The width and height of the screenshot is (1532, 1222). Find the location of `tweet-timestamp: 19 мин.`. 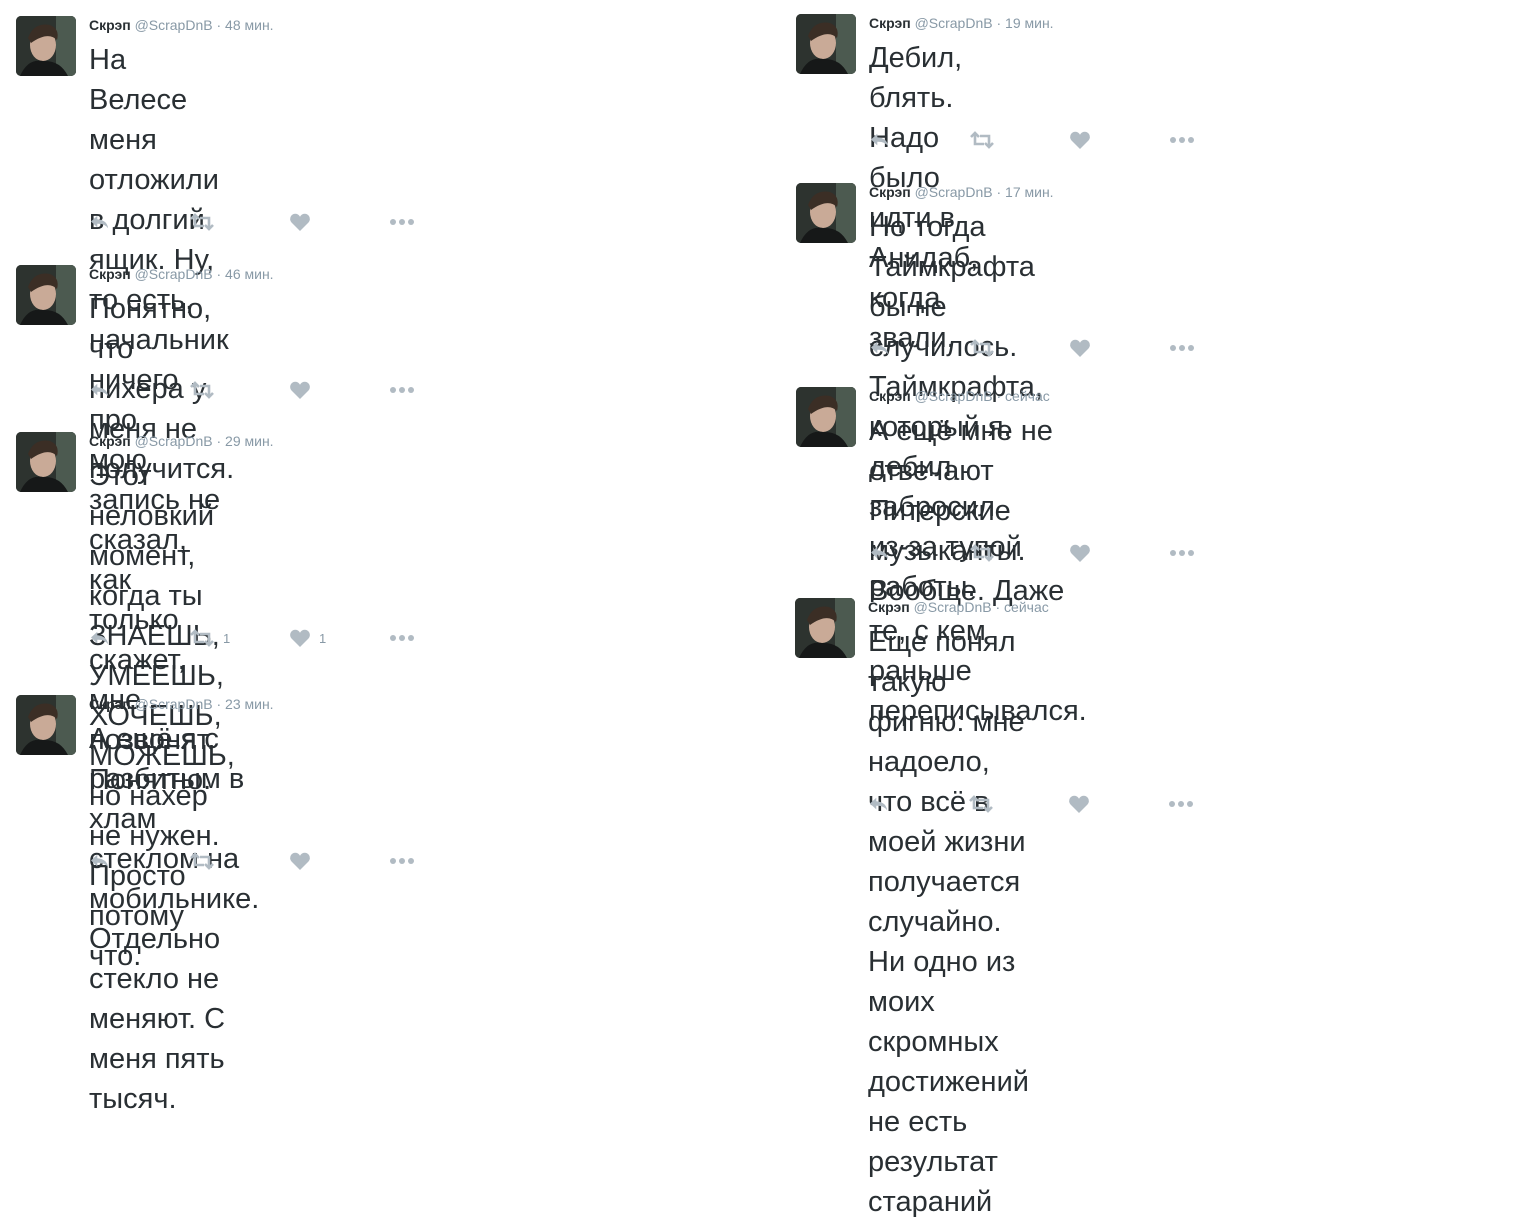

tweet-timestamp: 19 мин. is located at coordinates (1029, 23).